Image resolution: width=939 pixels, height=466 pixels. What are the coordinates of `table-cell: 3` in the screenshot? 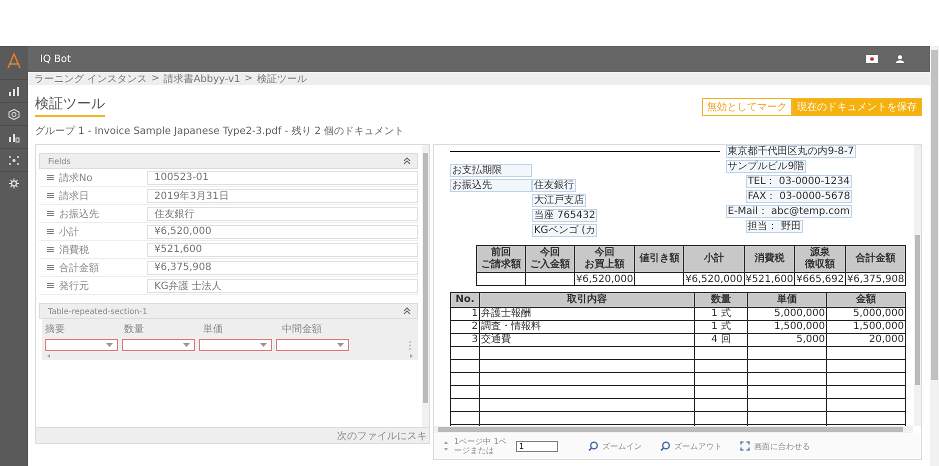 It's located at (465, 340).